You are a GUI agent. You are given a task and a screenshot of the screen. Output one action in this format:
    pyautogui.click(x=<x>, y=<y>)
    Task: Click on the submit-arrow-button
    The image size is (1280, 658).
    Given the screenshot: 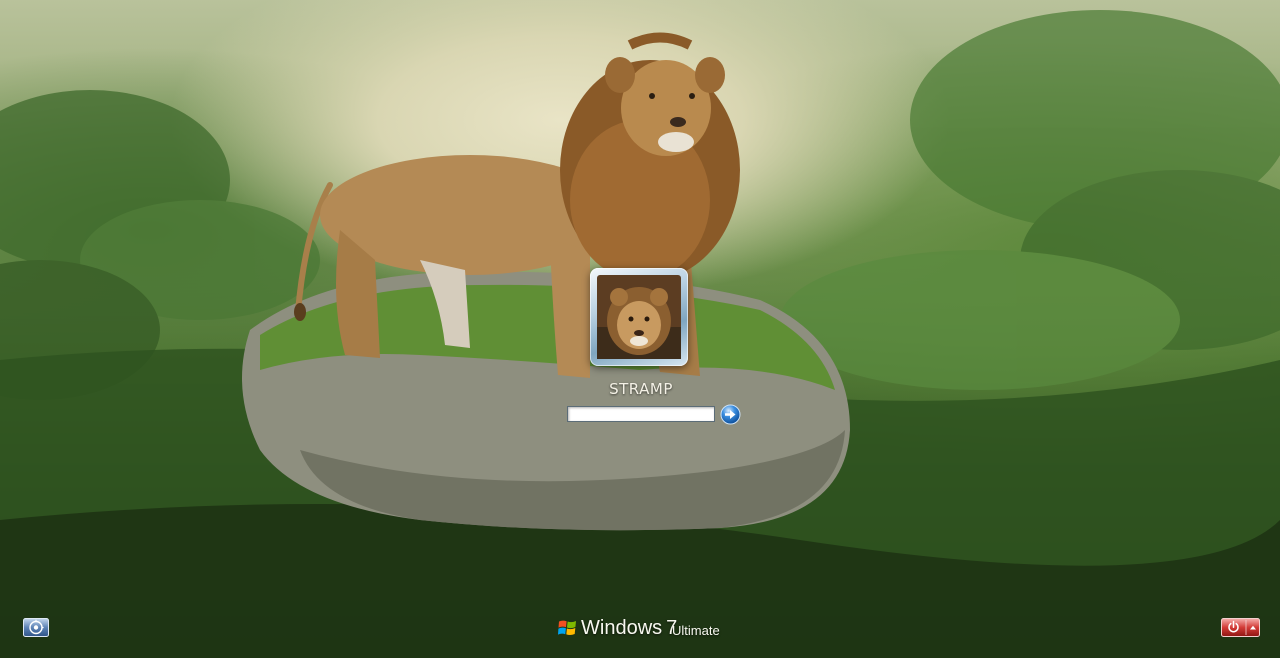 What is the action you would take?
    pyautogui.click(x=730, y=414)
    